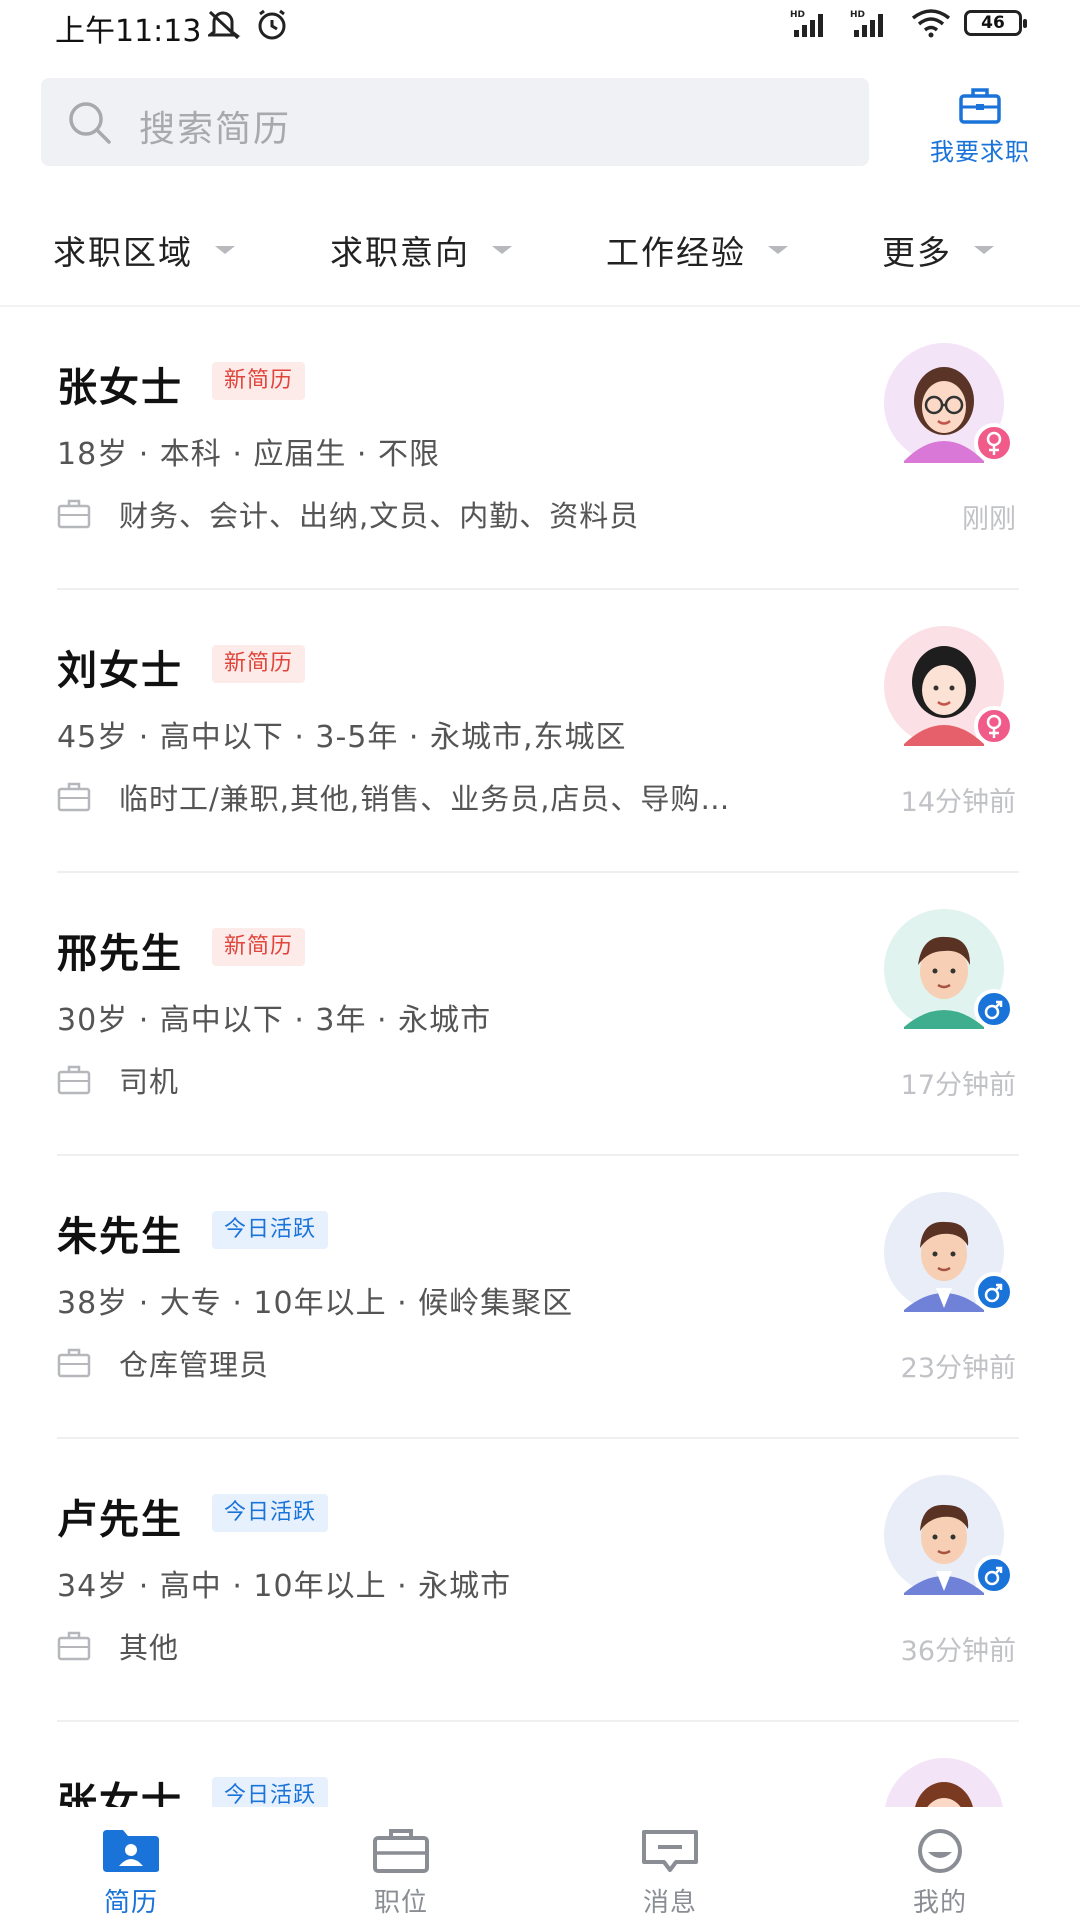 The height and width of the screenshot is (1920, 1080). I want to click on filter-experience: 工作经验, so click(697, 250).